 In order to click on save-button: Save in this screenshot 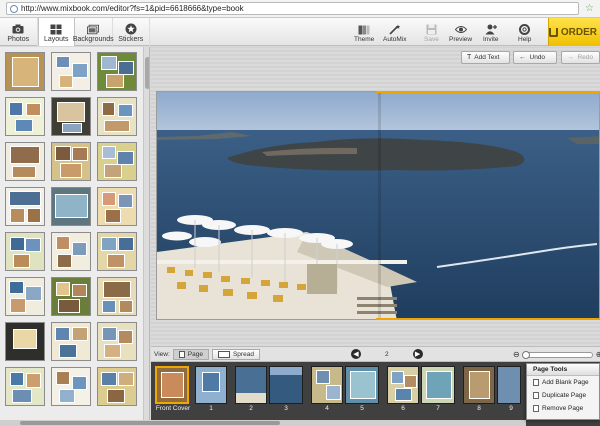, I will do `click(431, 32)`.